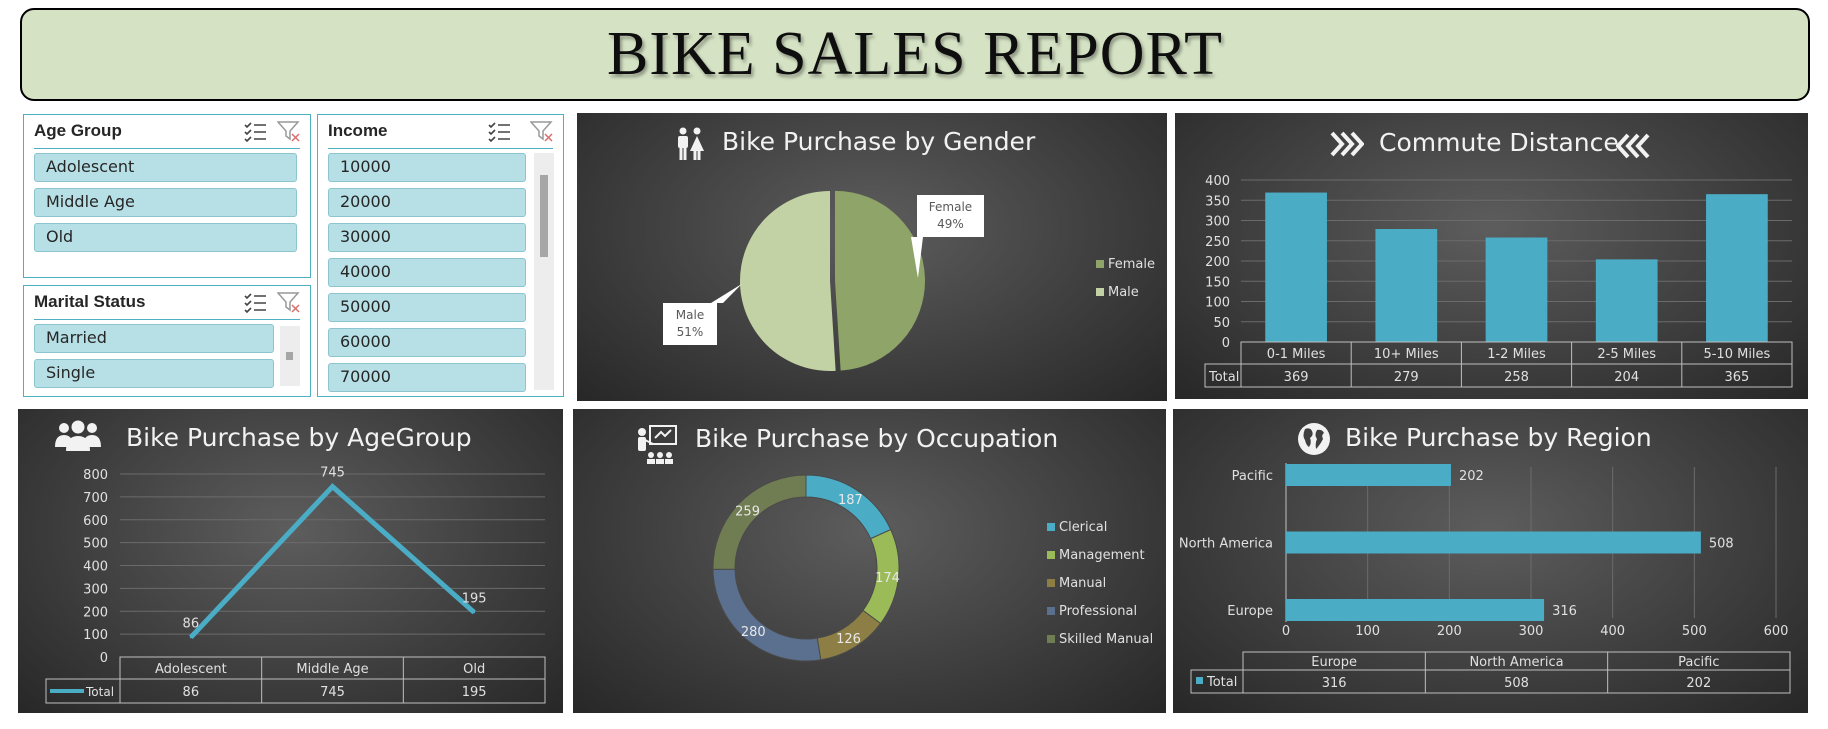 This screenshot has width=1828, height=729. I want to click on category-label: 10+ Miles, so click(1406, 354).